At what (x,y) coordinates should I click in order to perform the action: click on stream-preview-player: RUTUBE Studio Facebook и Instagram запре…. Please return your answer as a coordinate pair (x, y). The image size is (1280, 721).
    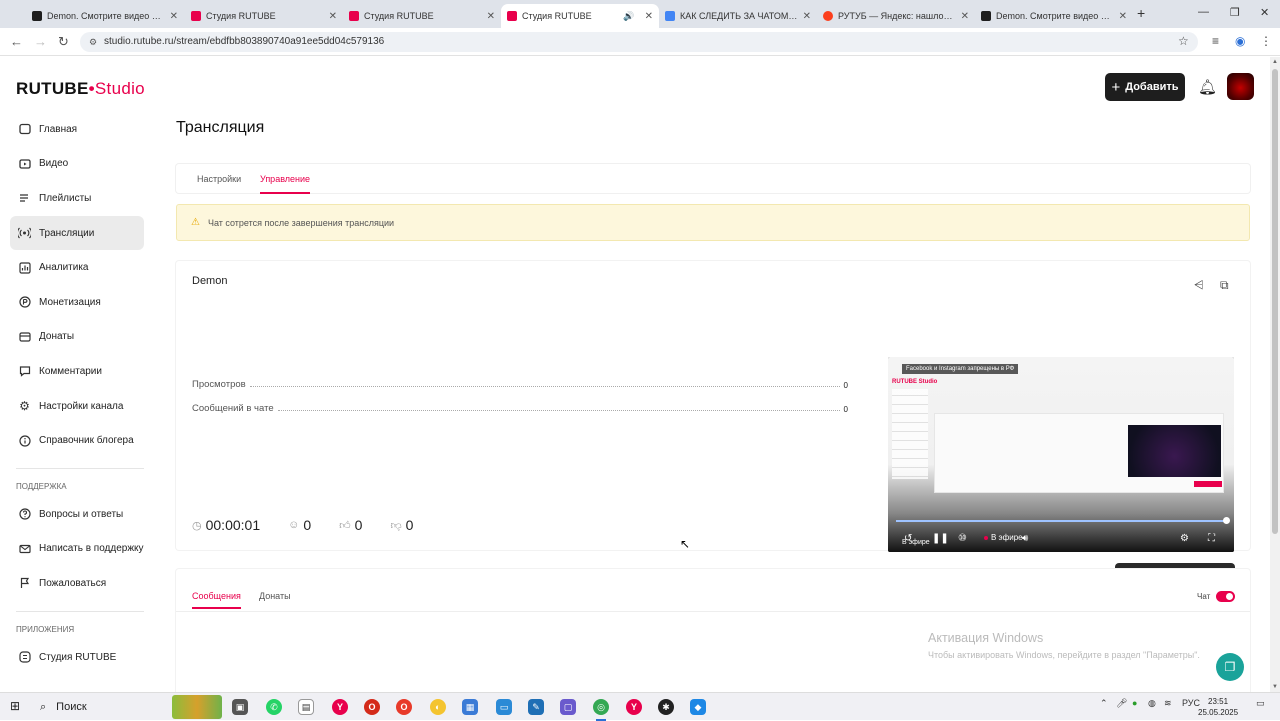
    Looking at the image, I should click on (1061, 454).